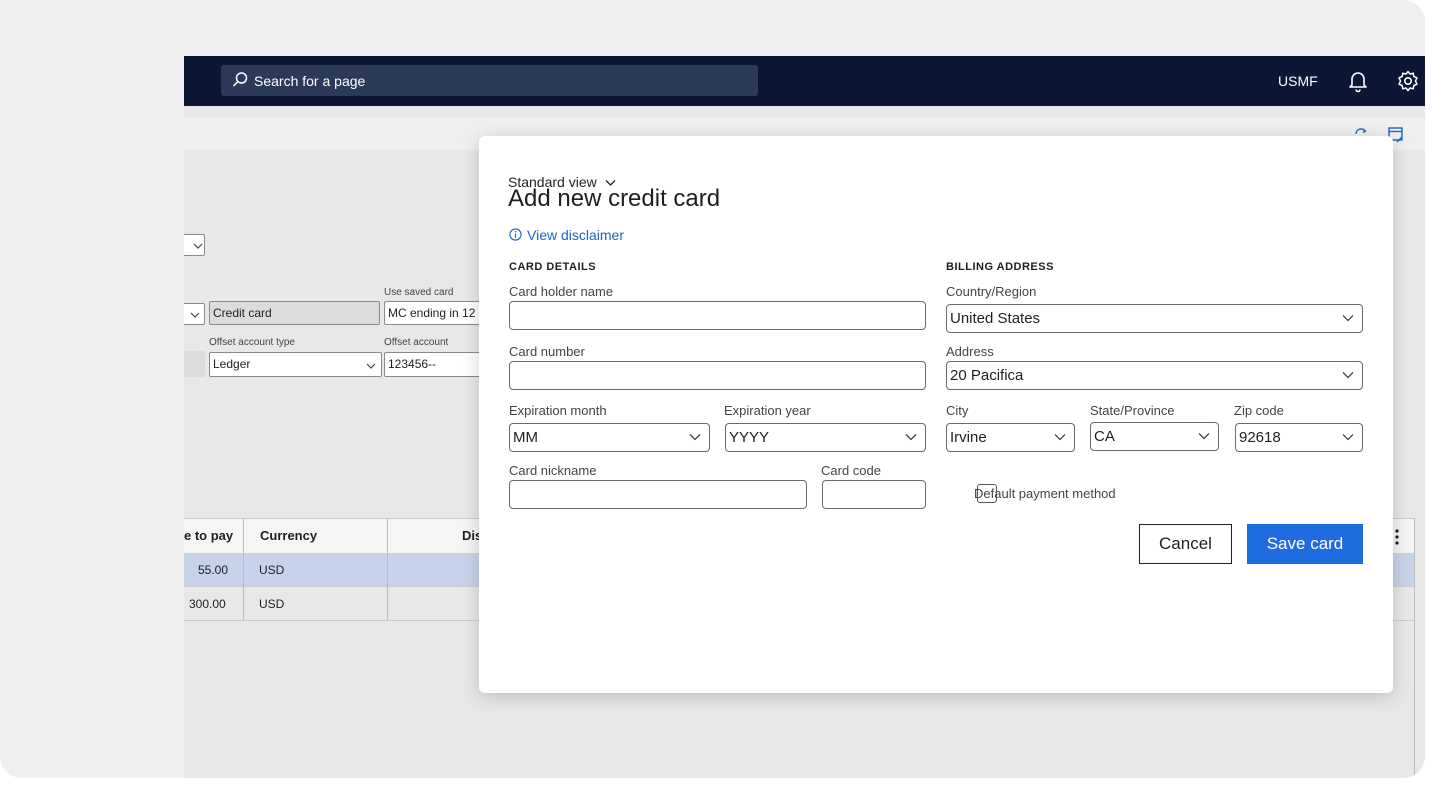 This screenshot has height=794, width=1433. I want to click on state-province-value: CA, so click(1104, 436).